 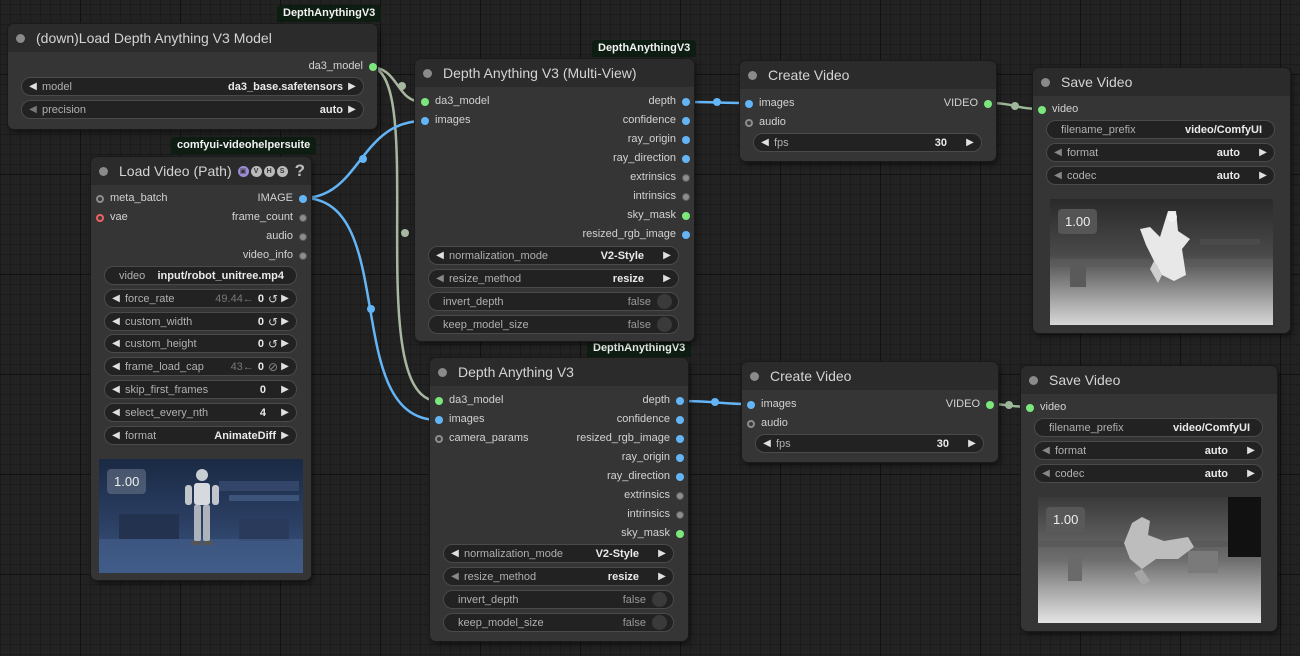 I want to click on fps-number: ◀ fps 30 ▶, so click(x=869, y=443).